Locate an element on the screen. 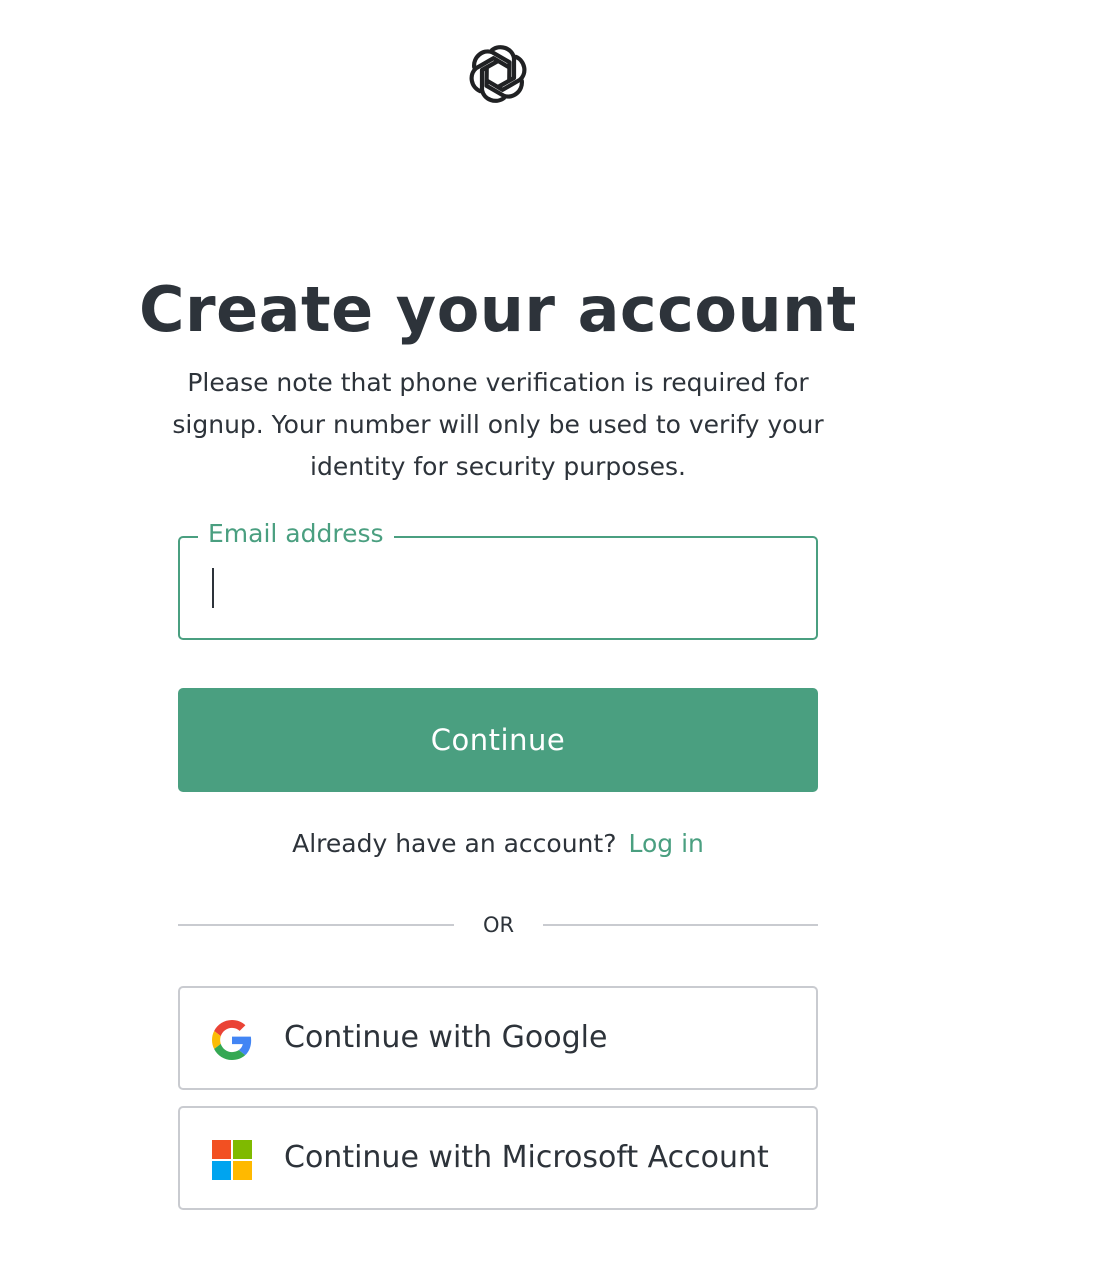  divider-line-right is located at coordinates (680, 925).